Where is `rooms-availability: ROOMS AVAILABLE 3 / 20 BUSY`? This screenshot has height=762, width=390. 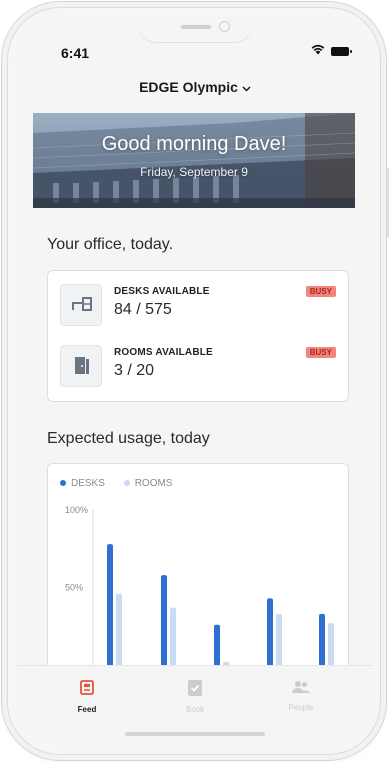 rooms-availability: ROOMS AVAILABLE 3 / 20 BUSY is located at coordinates (198, 366).